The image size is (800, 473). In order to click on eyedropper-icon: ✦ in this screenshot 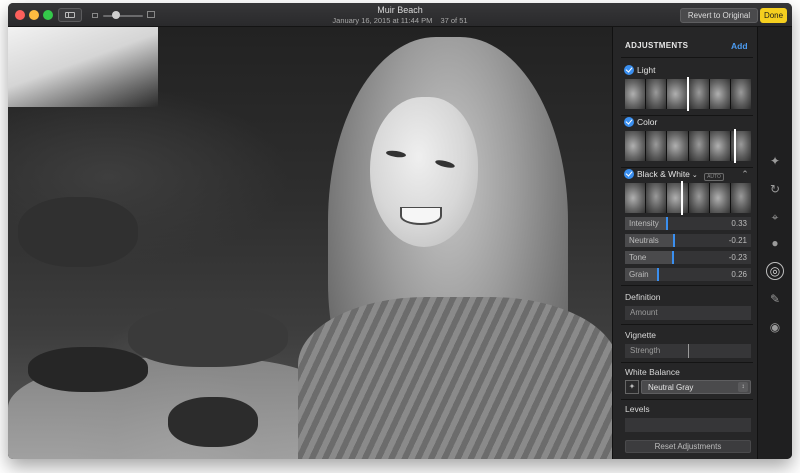, I will do `click(632, 387)`.